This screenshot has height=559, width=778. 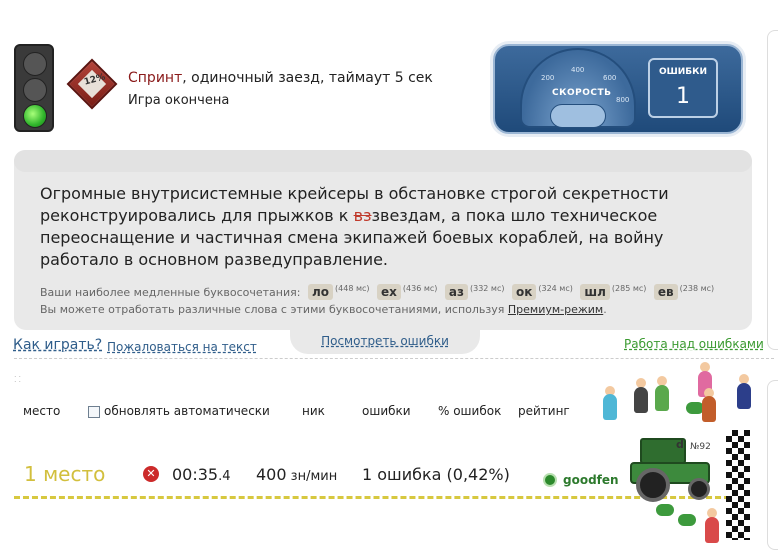 I want to click on how-to-play-link: Как играть?, so click(x=57, y=345).